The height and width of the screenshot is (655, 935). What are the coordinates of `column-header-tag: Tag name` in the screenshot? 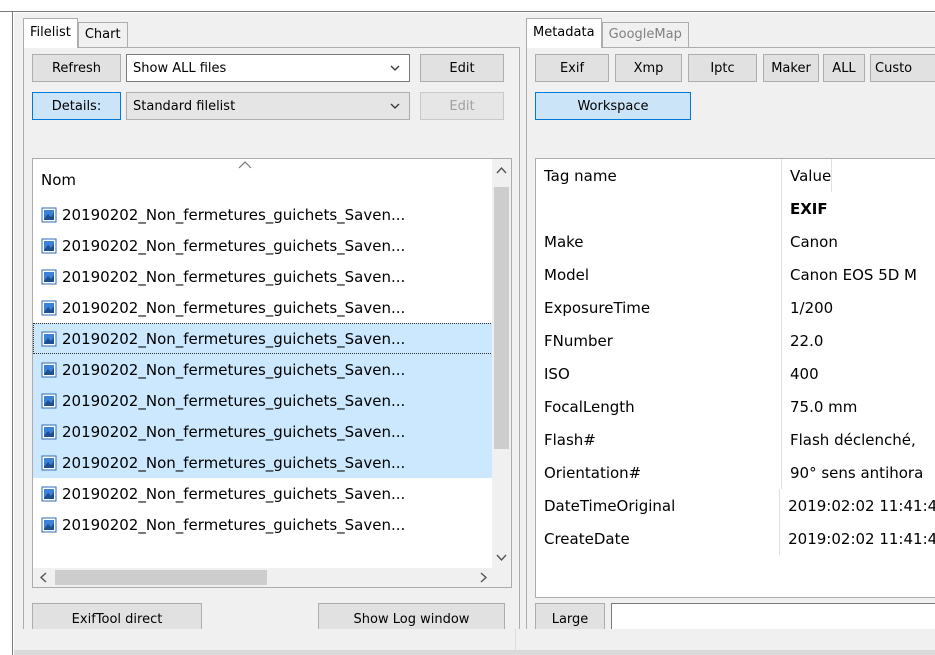 It's located at (659, 175).